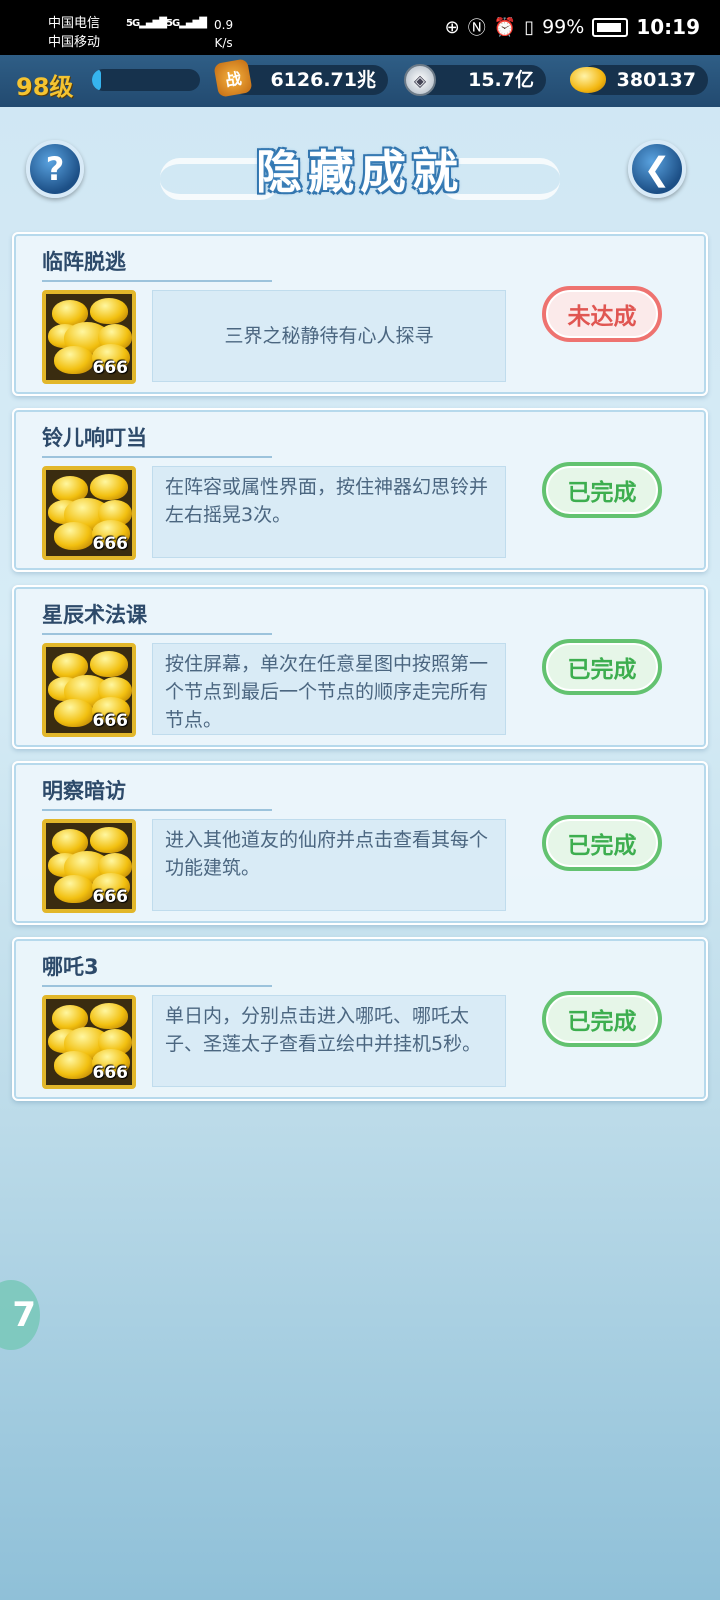 This screenshot has width=720, height=1600. I want to click on description-text: 进入其他道友的仙府并点击查看其每个功能建筑。, so click(327, 854).